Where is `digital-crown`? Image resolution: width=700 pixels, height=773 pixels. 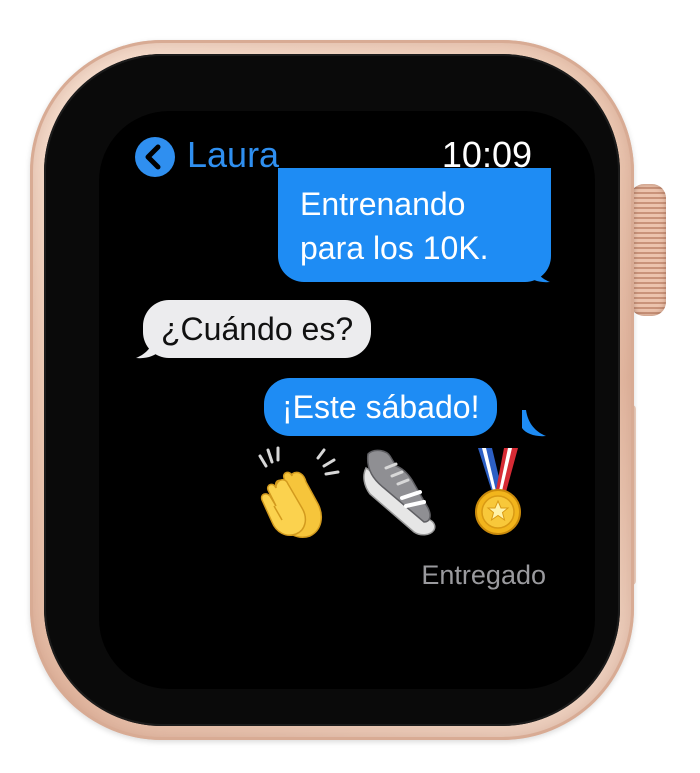
digital-crown is located at coordinates (648, 250).